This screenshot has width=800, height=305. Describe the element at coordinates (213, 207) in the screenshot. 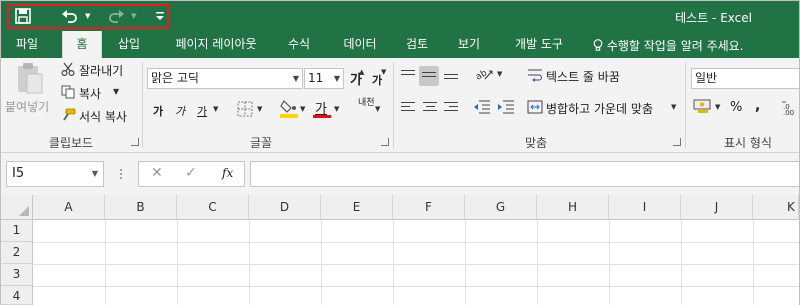

I see `column-header: C` at that location.